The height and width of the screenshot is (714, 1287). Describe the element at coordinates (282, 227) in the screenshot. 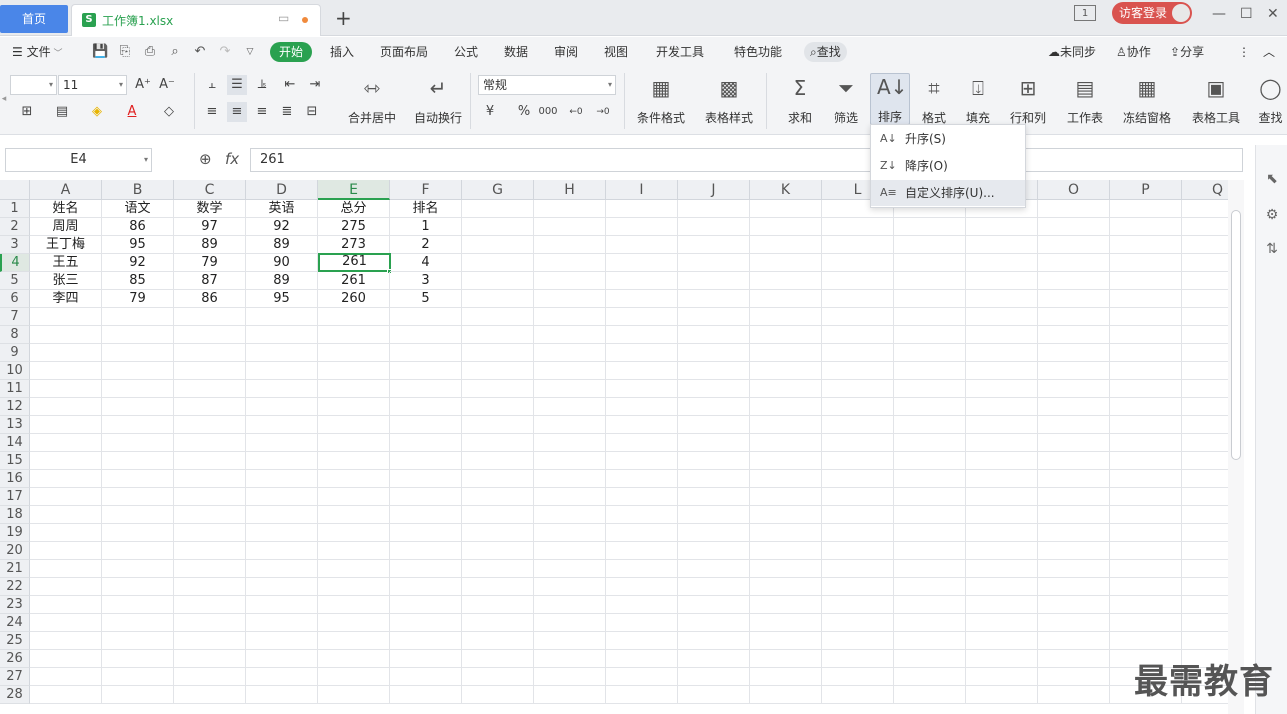

I see `cell: 92` at that location.